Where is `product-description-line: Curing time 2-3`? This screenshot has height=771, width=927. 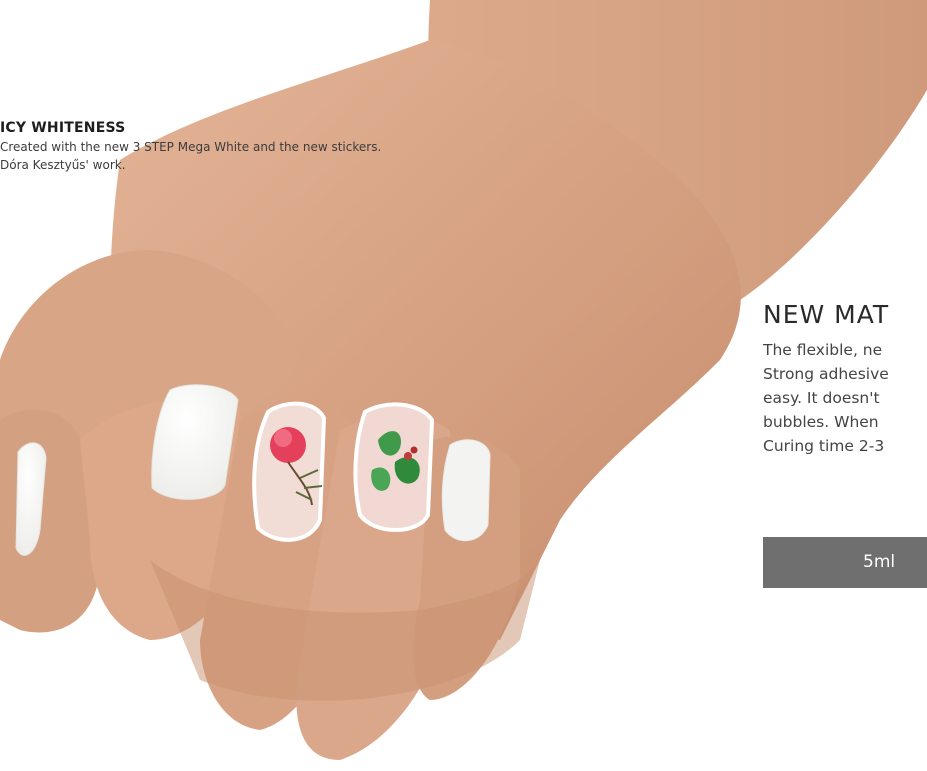 product-description-line: Curing time 2-3 is located at coordinates (824, 446).